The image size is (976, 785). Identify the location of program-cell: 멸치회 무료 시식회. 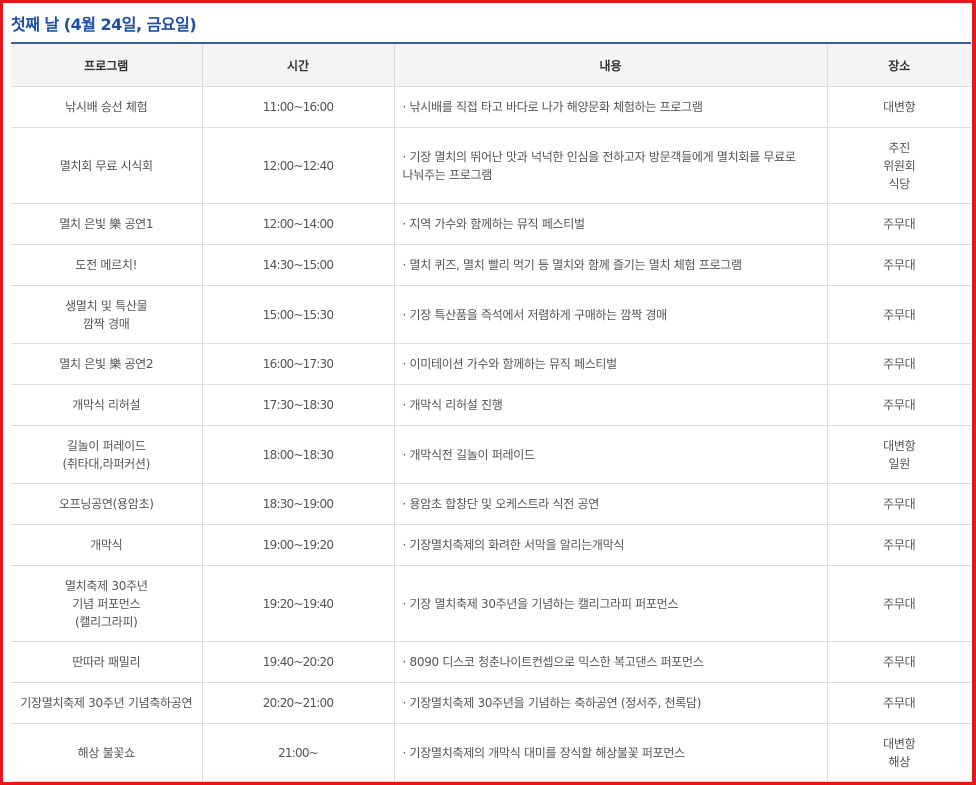
(106, 165).